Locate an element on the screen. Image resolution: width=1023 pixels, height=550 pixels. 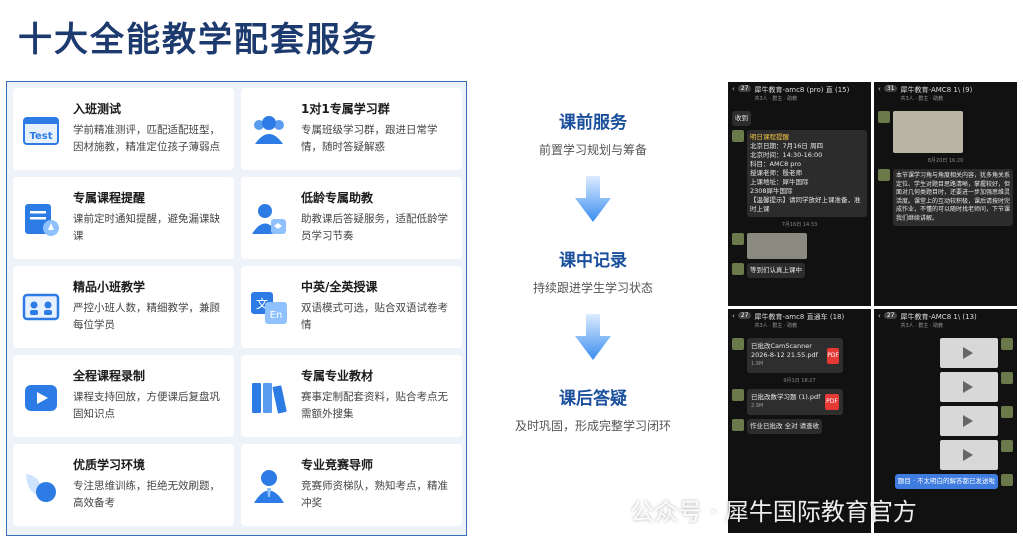
svg-text: Test is located at coordinates (40, 136).